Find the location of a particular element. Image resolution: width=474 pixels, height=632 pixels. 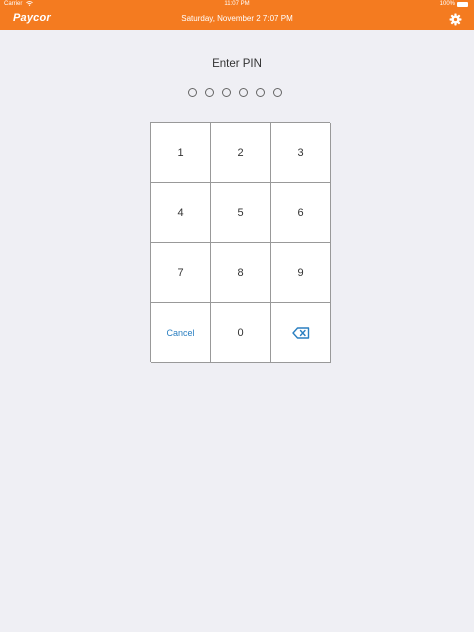

key-5: 5 is located at coordinates (241, 213).